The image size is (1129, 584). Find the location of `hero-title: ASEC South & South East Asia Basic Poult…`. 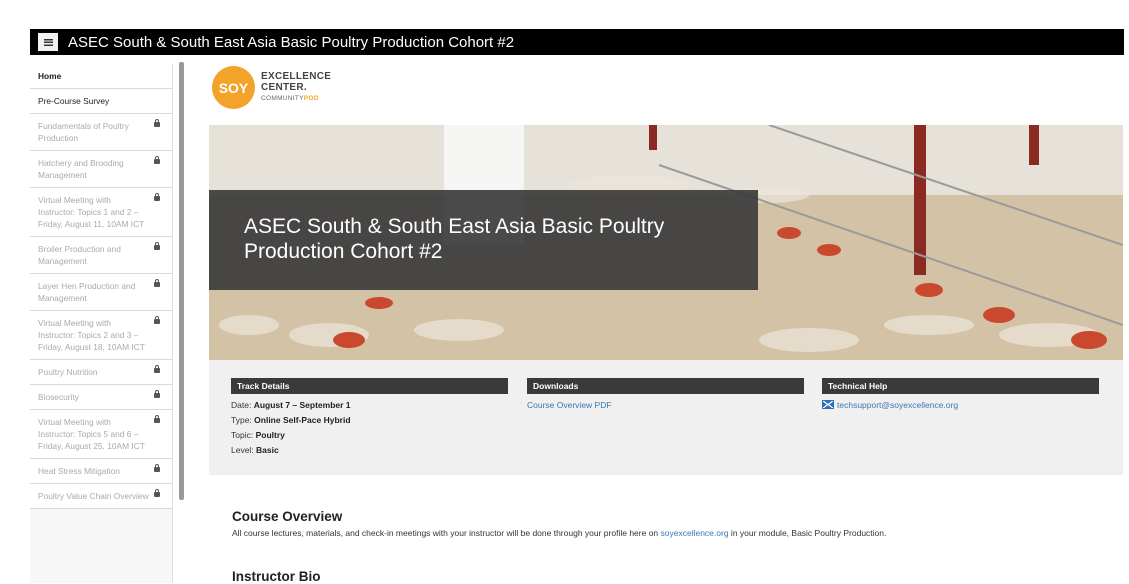

hero-title: ASEC South & South East Asia Basic Poult… is located at coordinates (454, 239).